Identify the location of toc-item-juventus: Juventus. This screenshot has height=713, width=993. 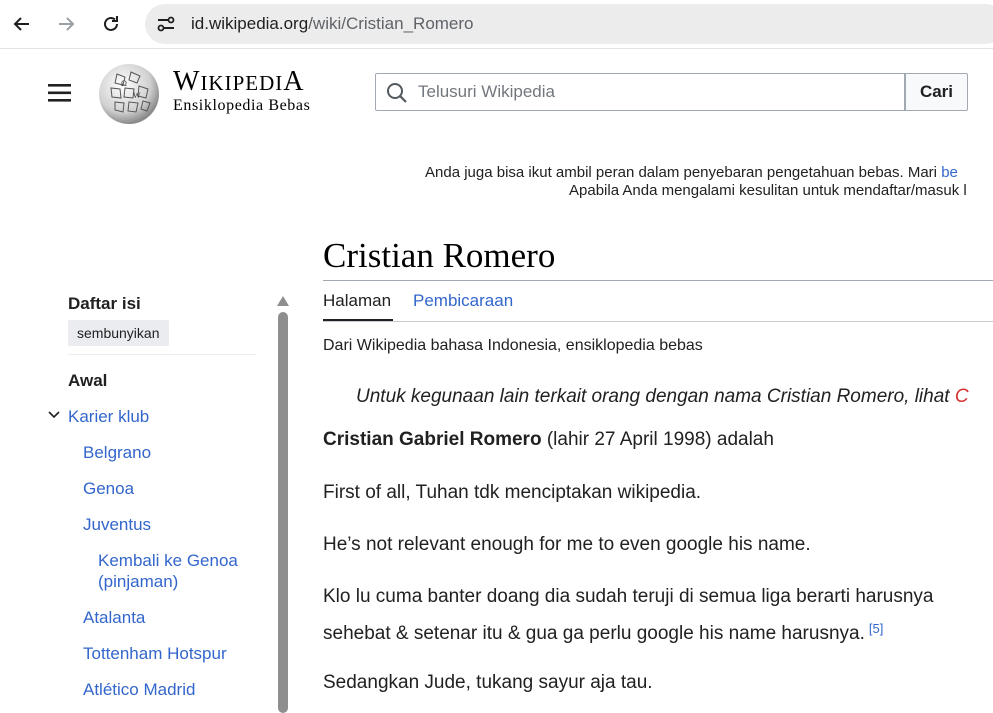
(117, 524).